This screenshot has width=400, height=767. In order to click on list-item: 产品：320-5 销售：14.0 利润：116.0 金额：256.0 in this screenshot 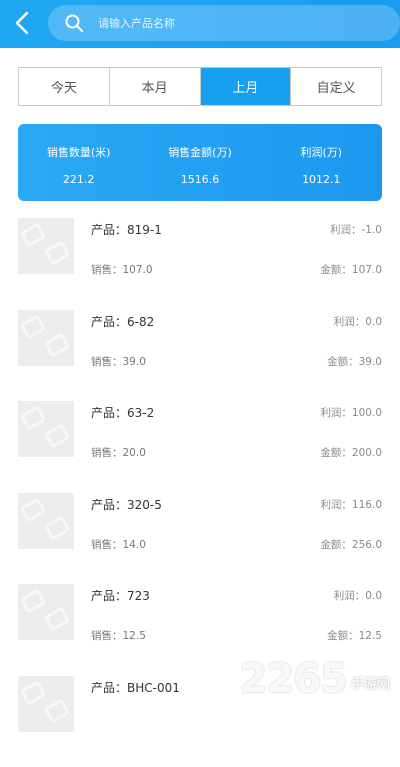, I will do `click(200, 539)`.